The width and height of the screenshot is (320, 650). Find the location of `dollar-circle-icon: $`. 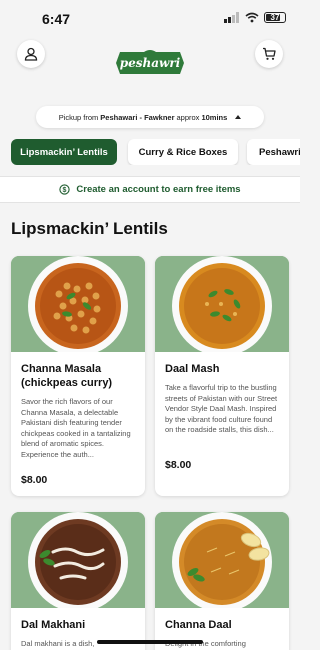

dollar-circle-icon: $ is located at coordinates (65, 189).